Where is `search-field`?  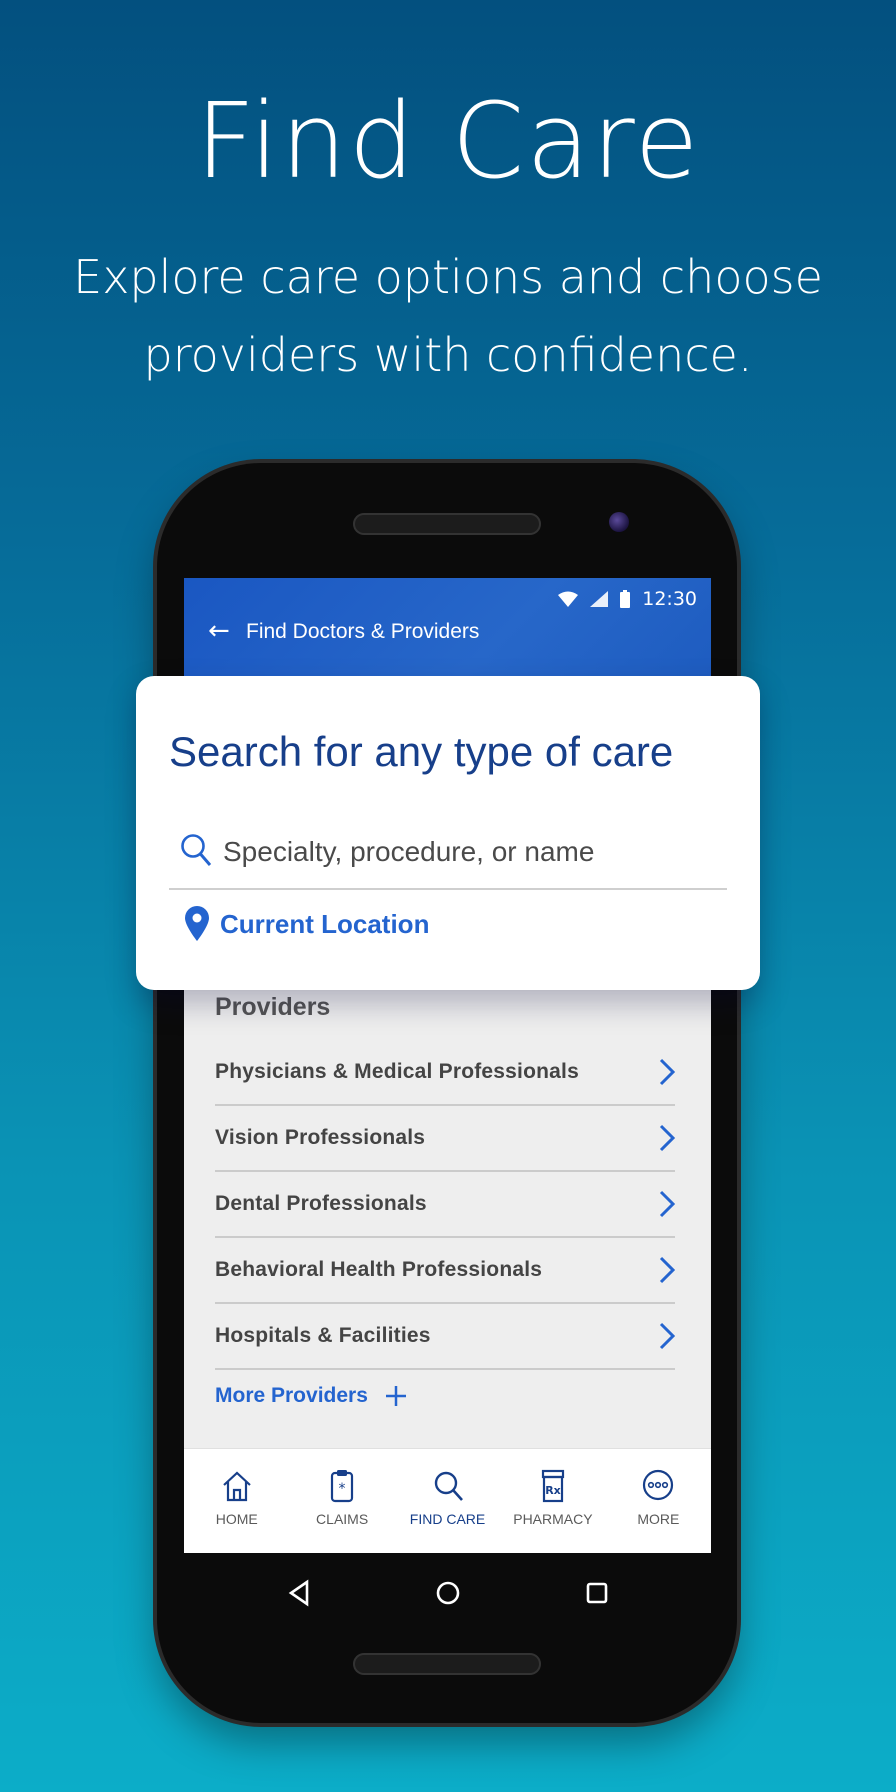
search-field is located at coordinates (448, 853).